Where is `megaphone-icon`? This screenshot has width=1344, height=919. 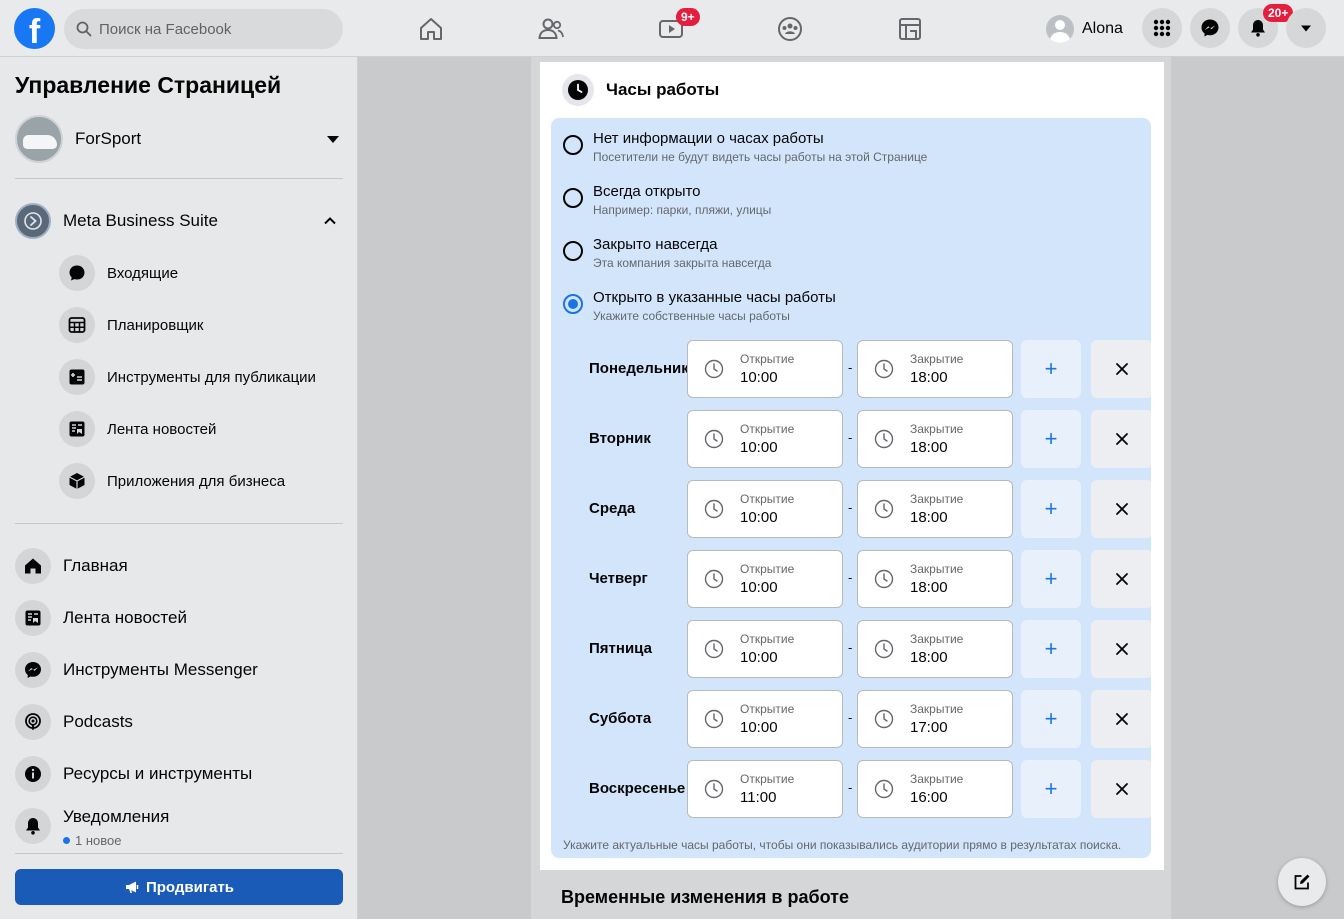 megaphone-icon is located at coordinates (132, 887).